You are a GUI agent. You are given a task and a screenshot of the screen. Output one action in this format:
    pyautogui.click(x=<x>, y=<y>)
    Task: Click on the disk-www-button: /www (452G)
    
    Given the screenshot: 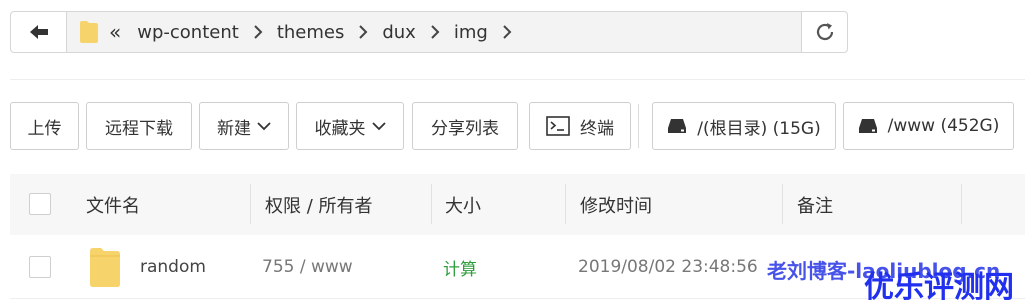 What is the action you would take?
    pyautogui.click(x=928, y=126)
    